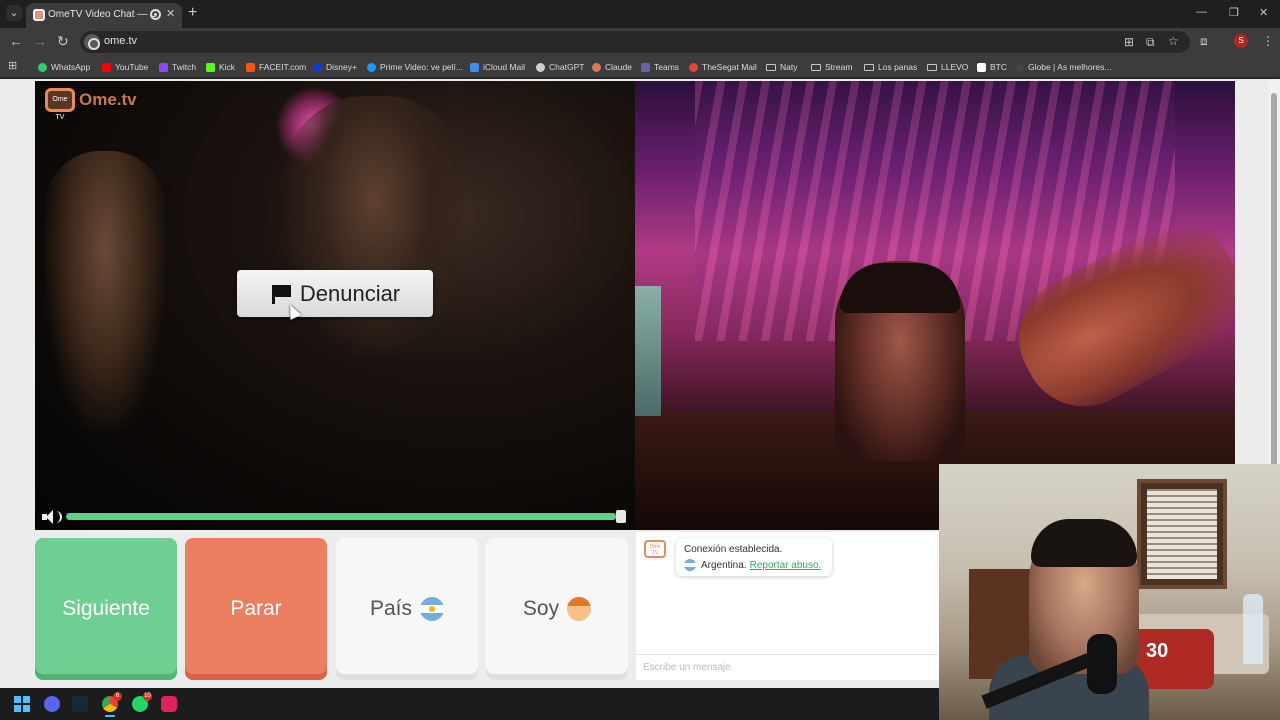  What do you see at coordinates (14, 13) in the screenshot?
I see `tab-search-icon: ⌄` at bounding box center [14, 13].